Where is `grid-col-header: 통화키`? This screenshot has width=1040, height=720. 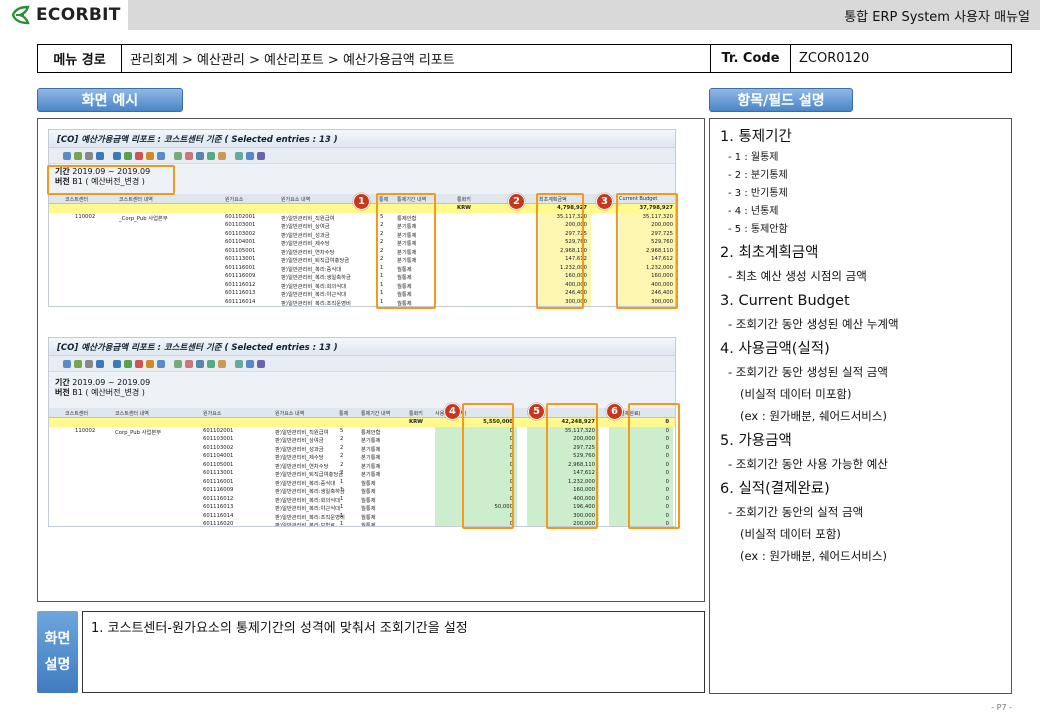 grid-col-header: 통화키 is located at coordinates (416, 414).